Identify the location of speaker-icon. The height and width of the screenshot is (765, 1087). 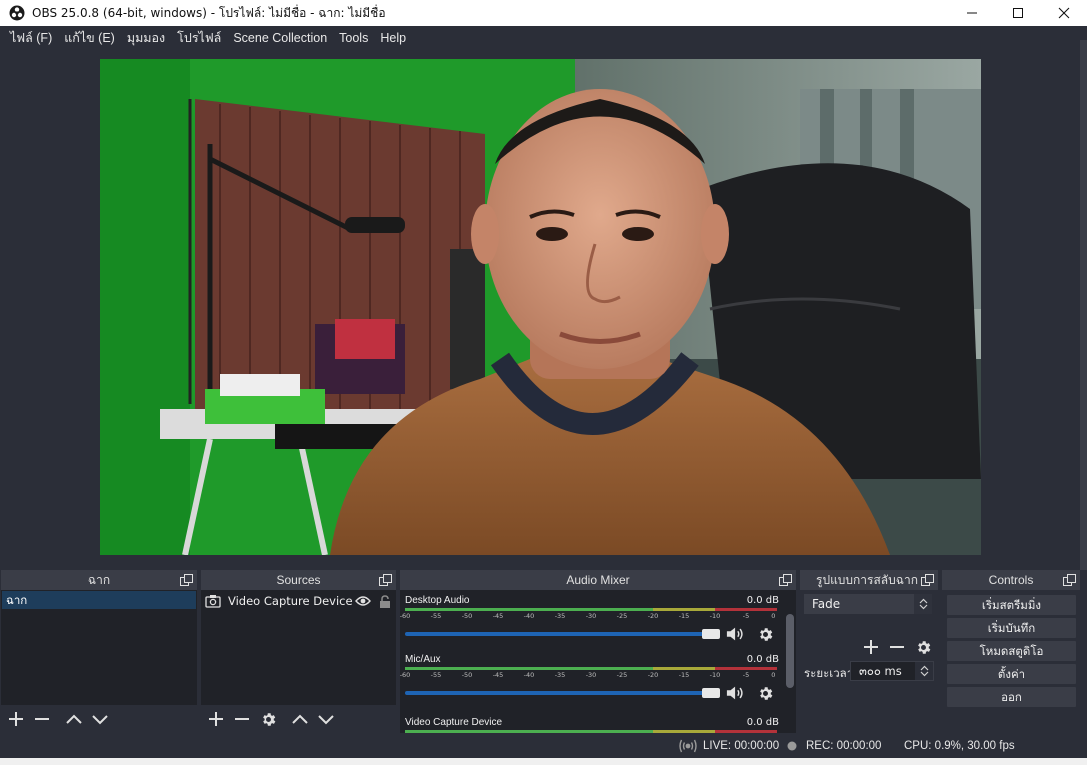
(734, 634).